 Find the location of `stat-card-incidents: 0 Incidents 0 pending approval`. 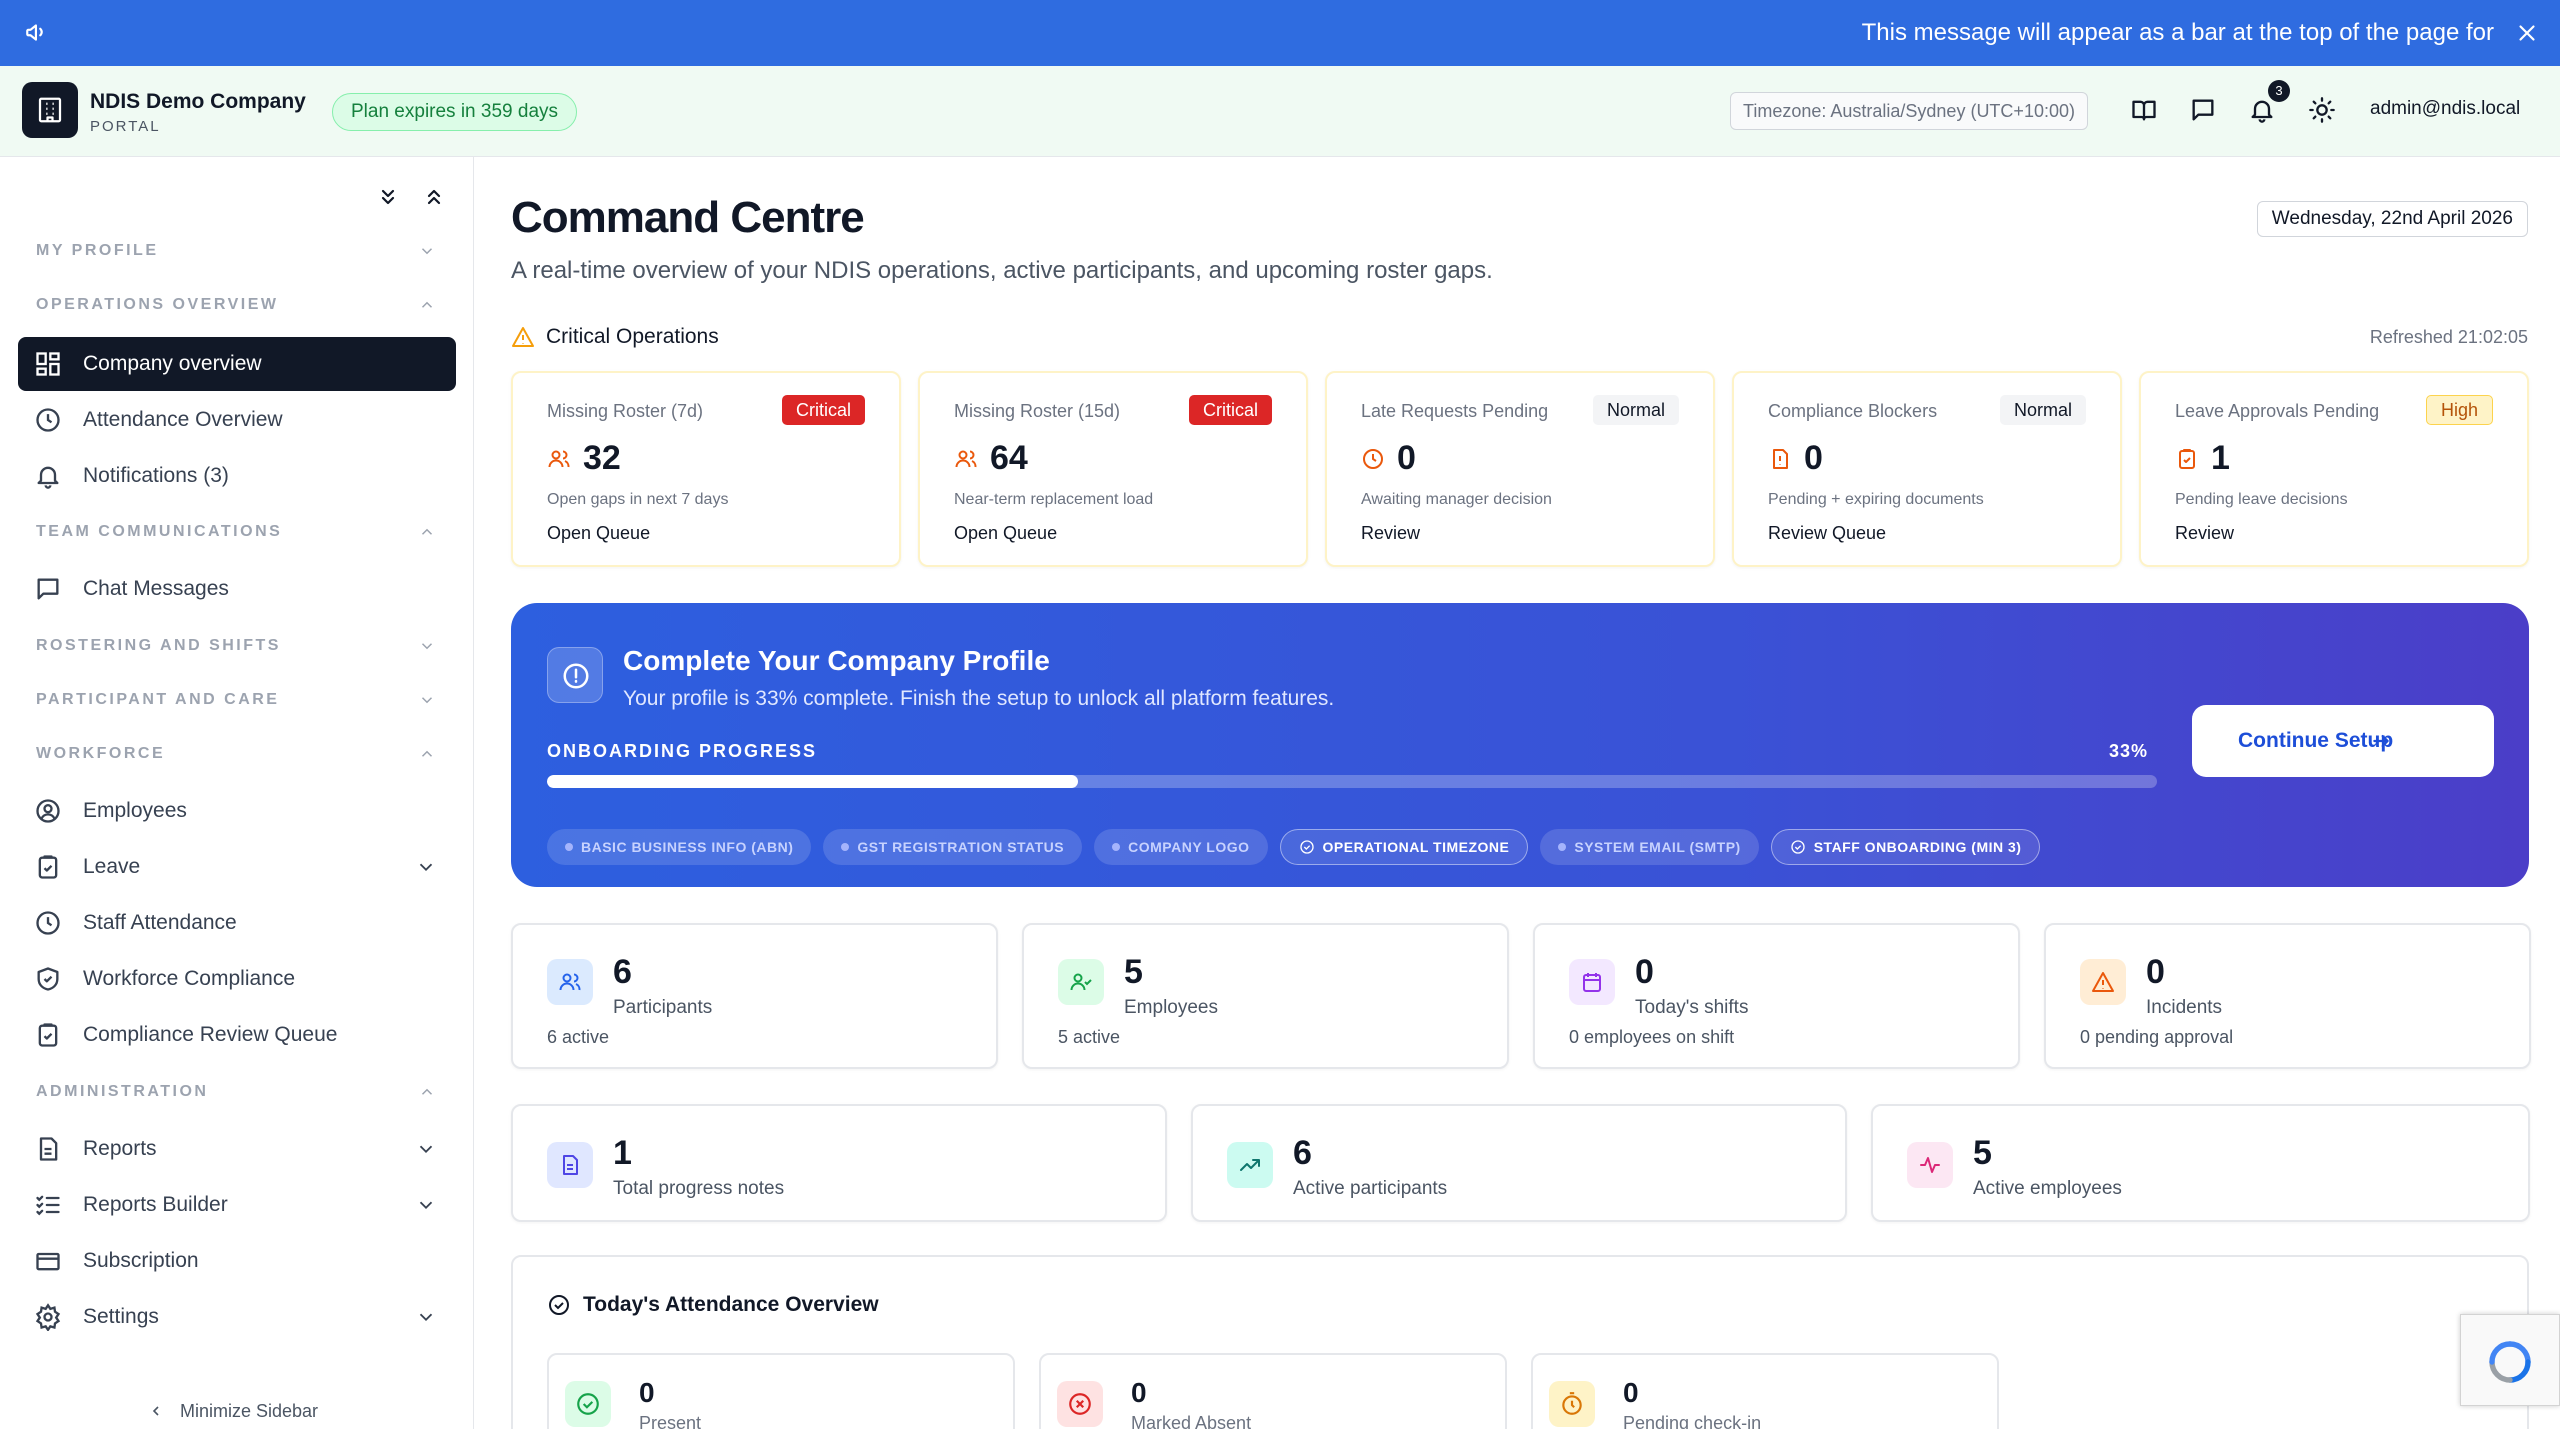

stat-card-incidents: 0 Incidents 0 pending approval is located at coordinates (2287, 996).